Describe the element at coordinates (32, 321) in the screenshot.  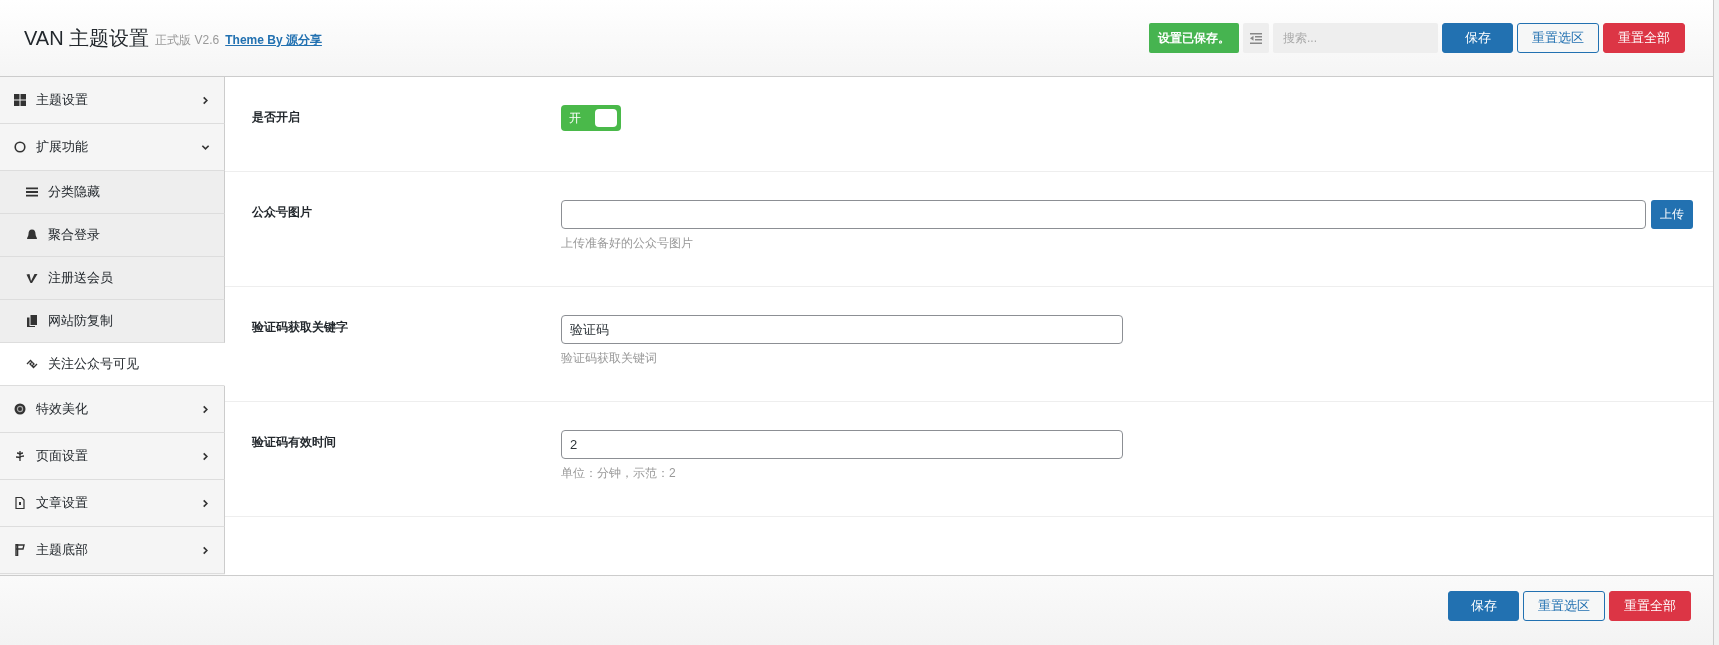
I see `copy-icon` at that location.